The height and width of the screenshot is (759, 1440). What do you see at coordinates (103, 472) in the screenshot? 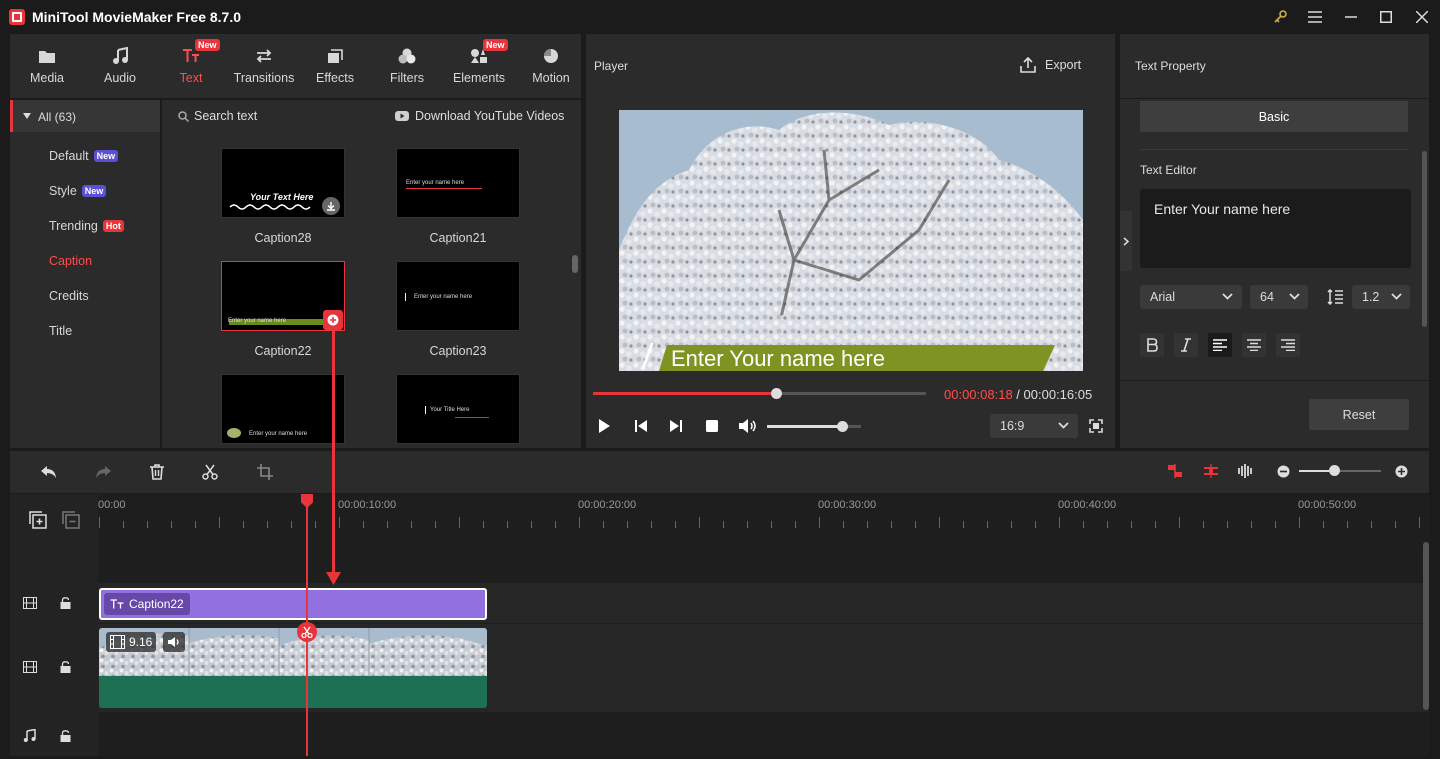
I see `redo-button` at bounding box center [103, 472].